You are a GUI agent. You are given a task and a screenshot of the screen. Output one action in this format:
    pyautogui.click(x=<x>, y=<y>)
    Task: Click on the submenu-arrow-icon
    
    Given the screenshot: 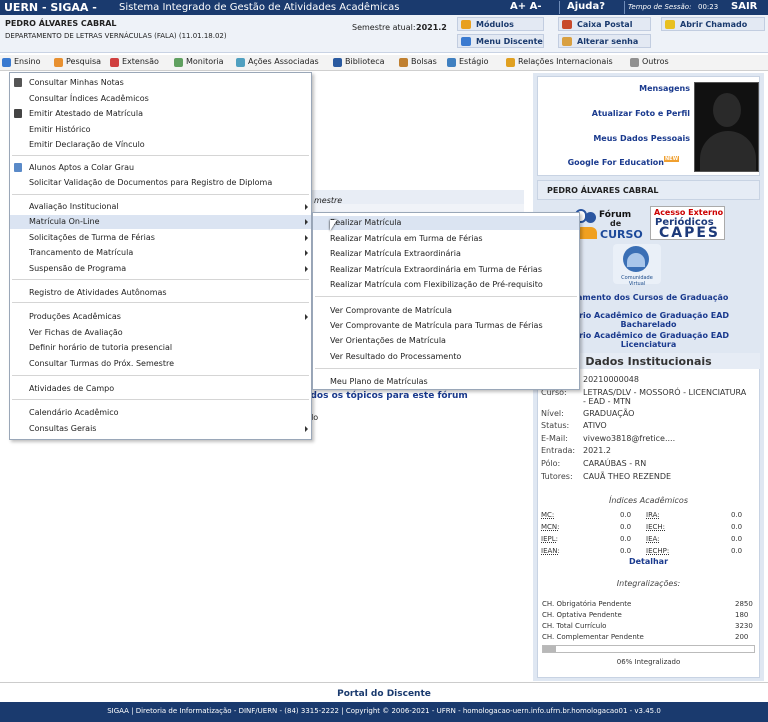 What is the action you would take?
    pyautogui.click(x=306, y=429)
    